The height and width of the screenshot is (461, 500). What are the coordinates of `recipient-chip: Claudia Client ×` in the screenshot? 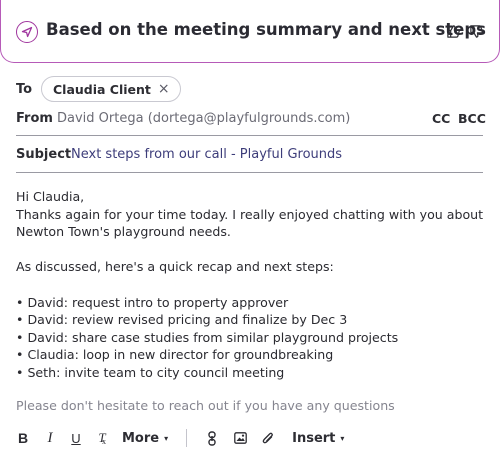 It's located at (111, 89).